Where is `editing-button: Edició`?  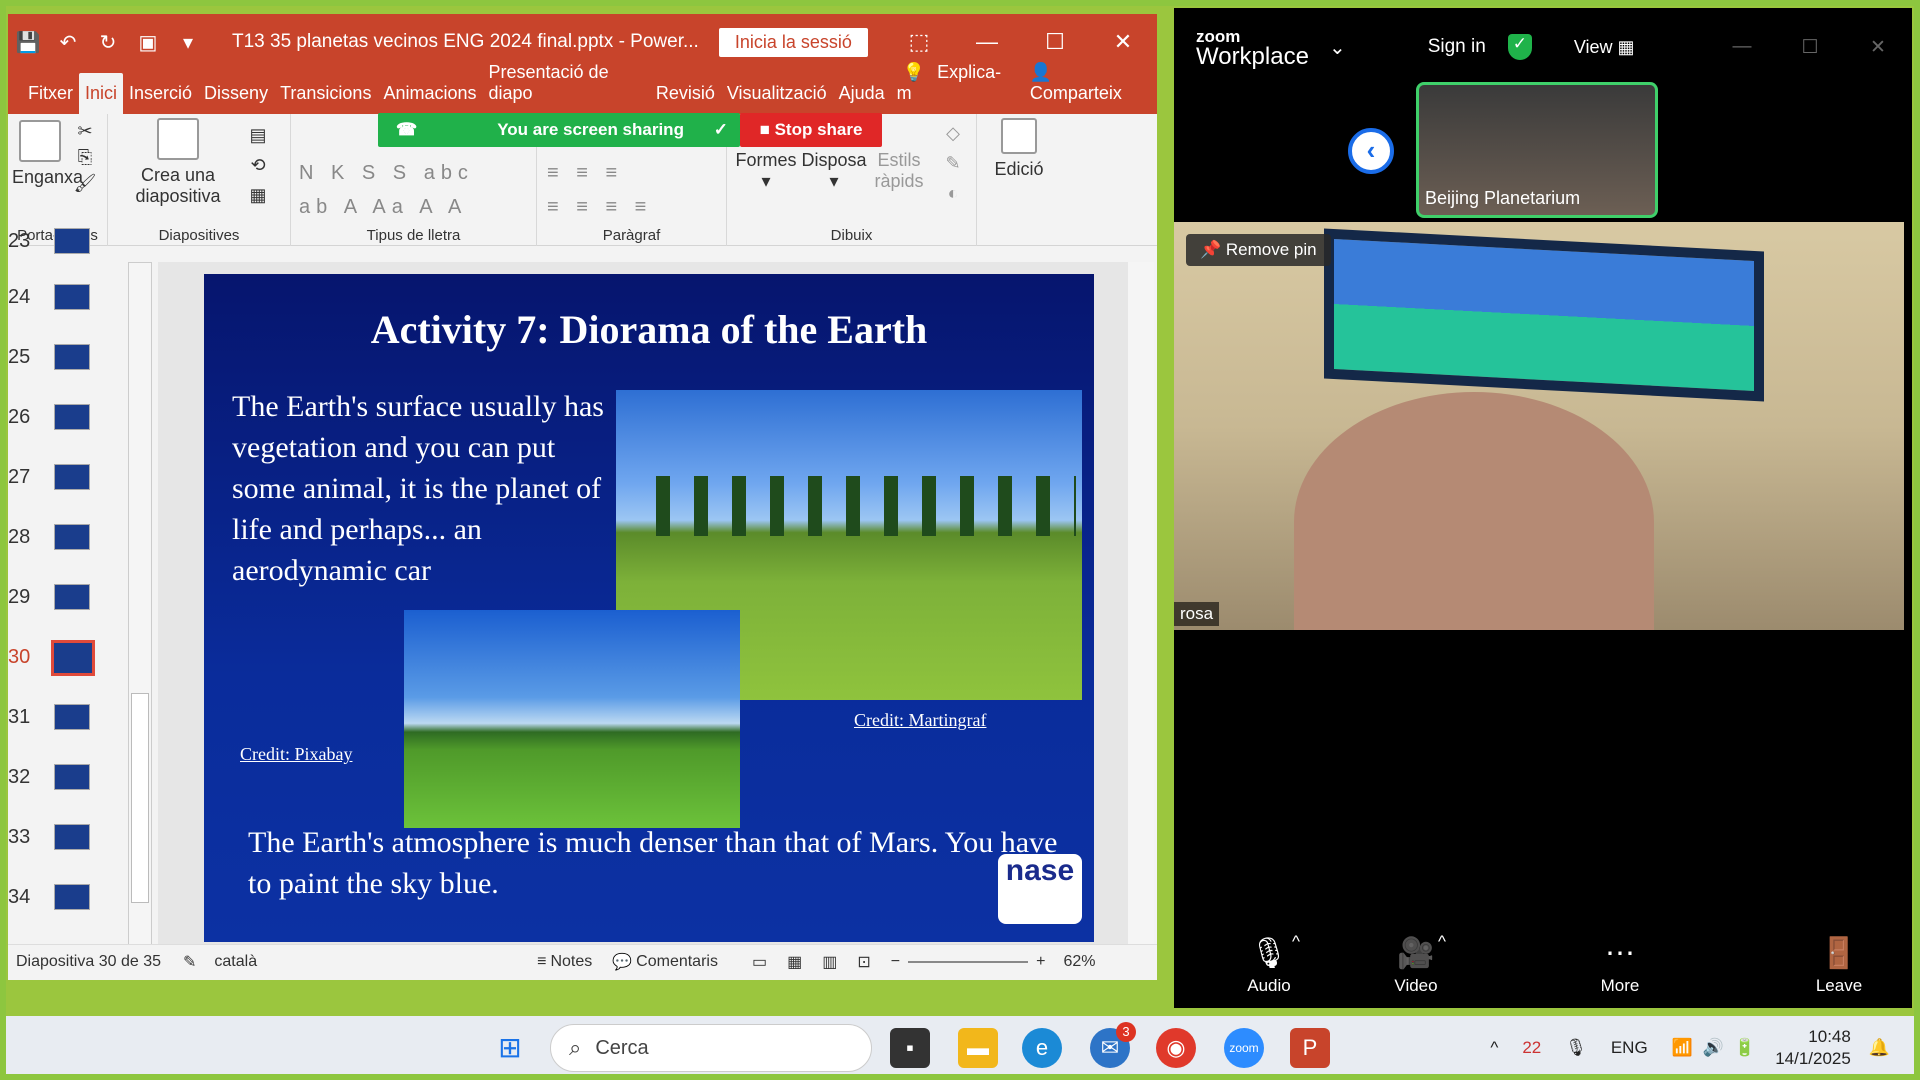
editing-button: Edició is located at coordinates (1019, 149).